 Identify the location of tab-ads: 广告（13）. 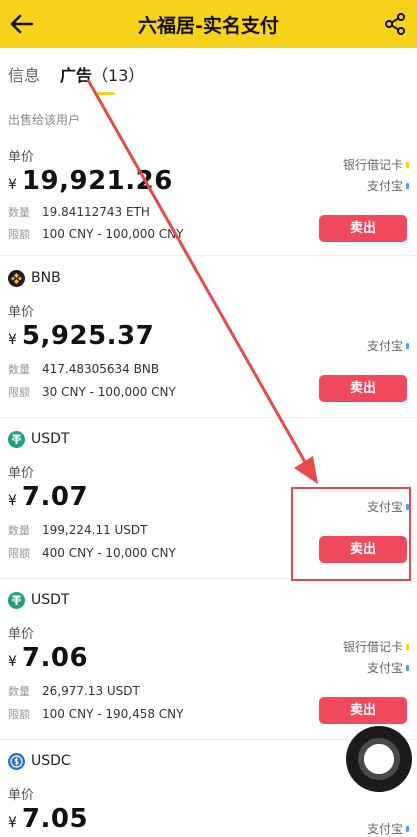
(102, 74).